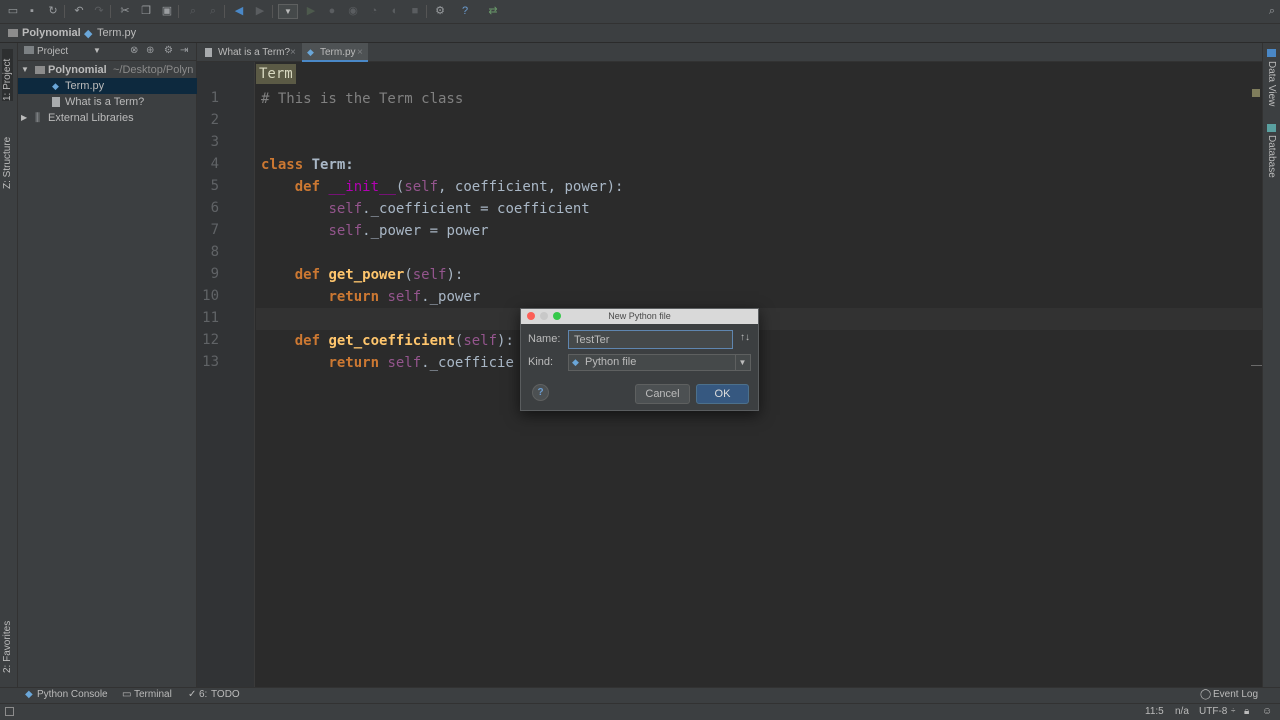  What do you see at coordinates (1267, 711) in the screenshot?
I see `inspector-icon: ☺︎` at bounding box center [1267, 711].